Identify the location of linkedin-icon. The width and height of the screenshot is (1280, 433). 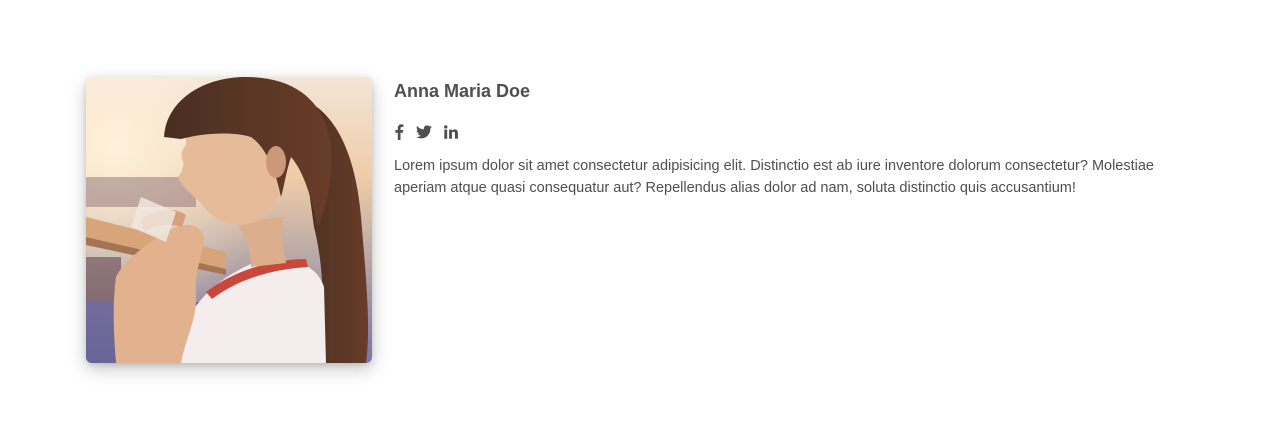
(451, 132).